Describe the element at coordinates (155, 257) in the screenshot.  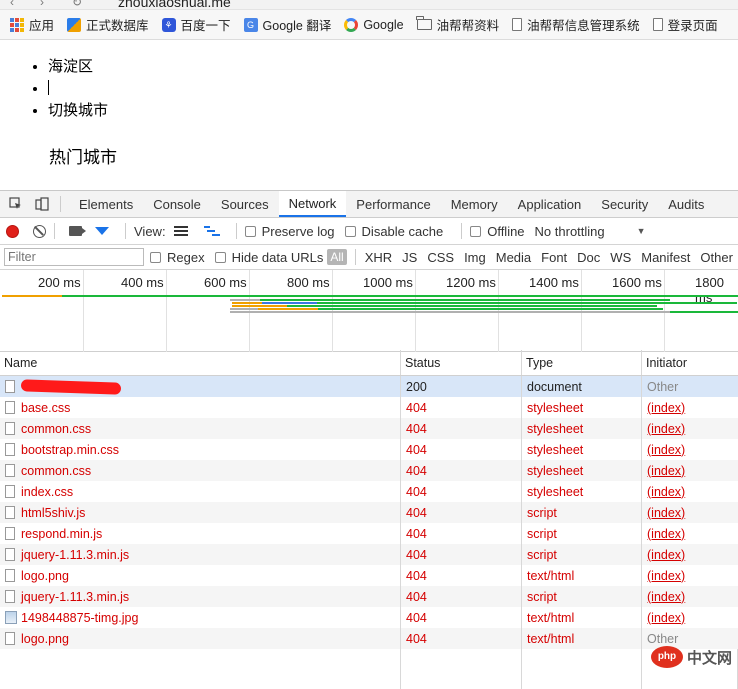
I see `regex-checkbox` at that location.